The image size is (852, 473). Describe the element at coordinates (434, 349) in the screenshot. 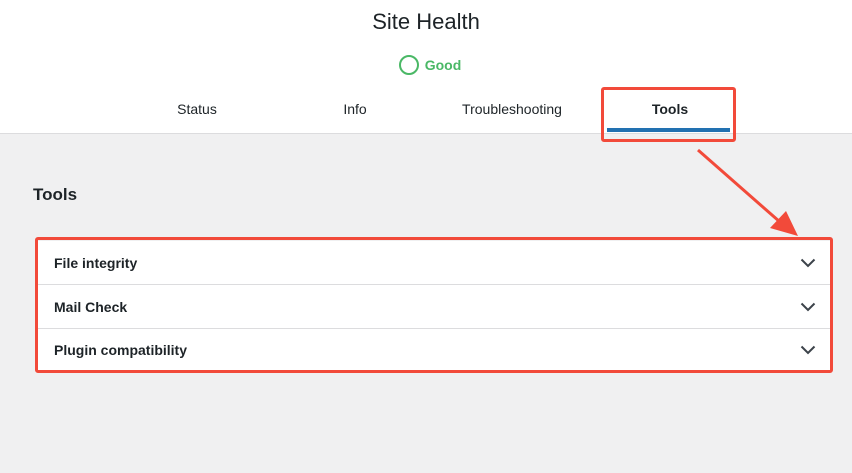

I see `accordion-item-plugin-compatibility: Plugin compatibility` at that location.